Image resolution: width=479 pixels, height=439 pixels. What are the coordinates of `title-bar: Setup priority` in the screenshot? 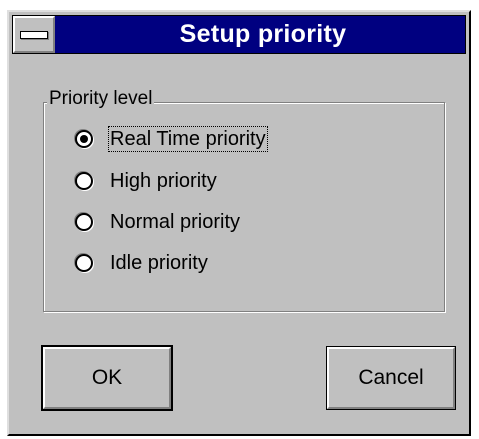 It's located at (239, 34).